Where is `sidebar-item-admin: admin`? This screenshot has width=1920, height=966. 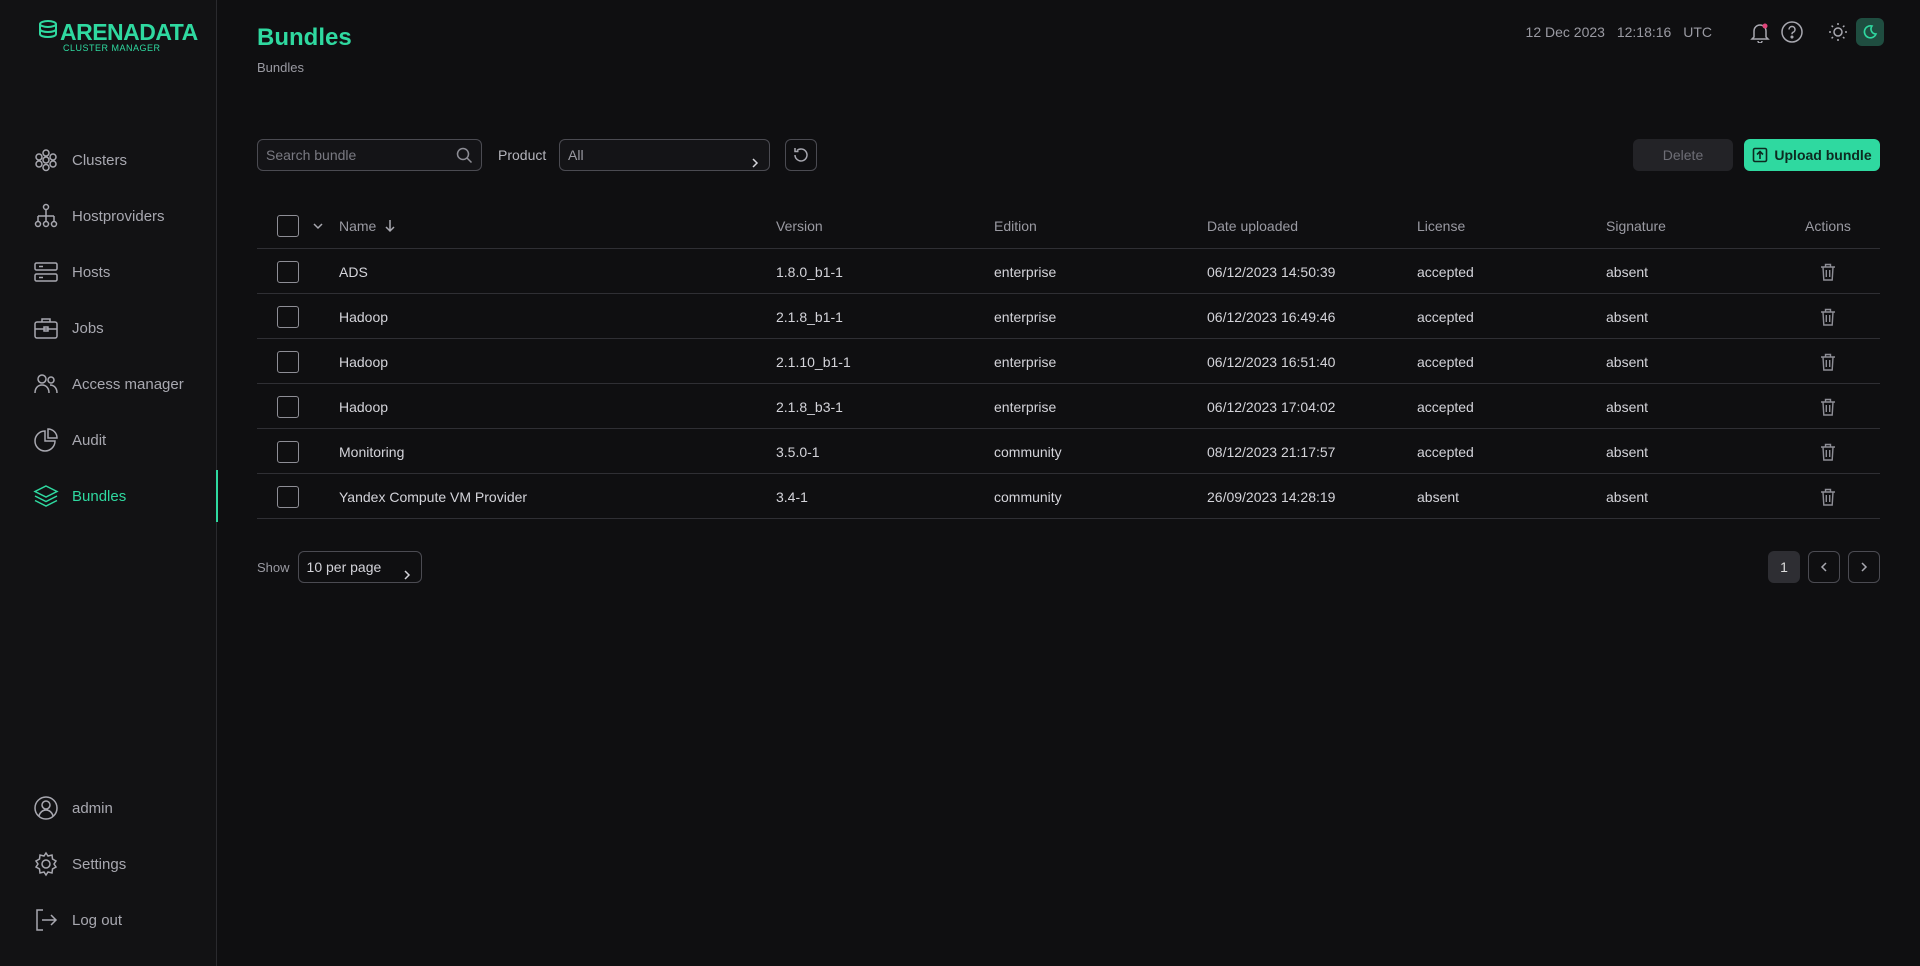 sidebar-item-admin: admin is located at coordinates (108, 808).